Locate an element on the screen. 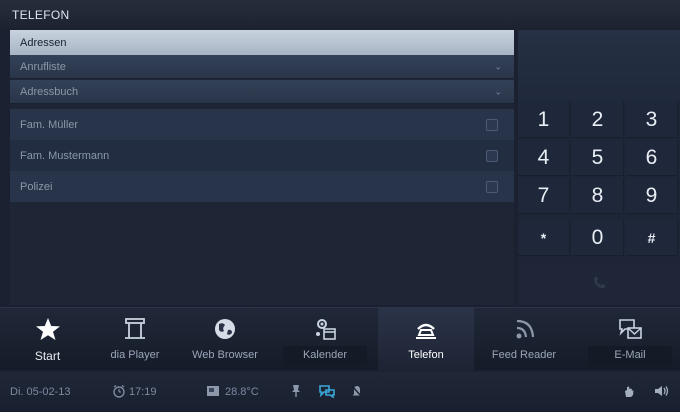  dock-label-email: E-Mail is located at coordinates (630, 355).